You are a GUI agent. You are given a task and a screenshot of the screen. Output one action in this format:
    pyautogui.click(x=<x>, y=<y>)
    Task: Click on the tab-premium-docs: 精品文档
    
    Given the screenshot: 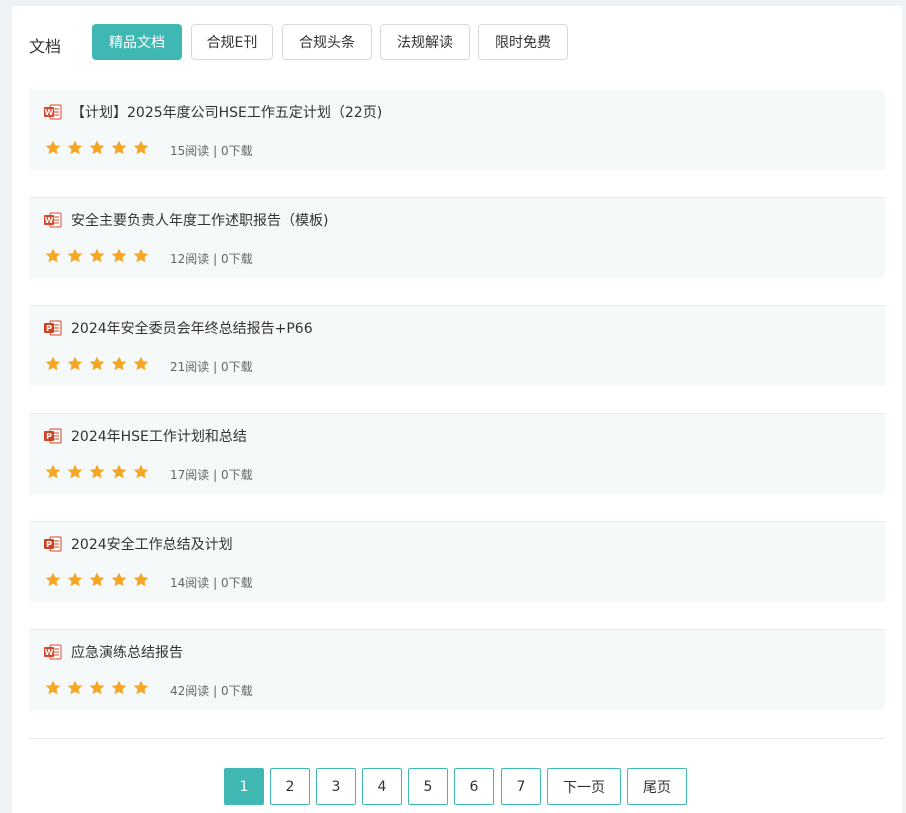 What is the action you would take?
    pyautogui.click(x=137, y=42)
    